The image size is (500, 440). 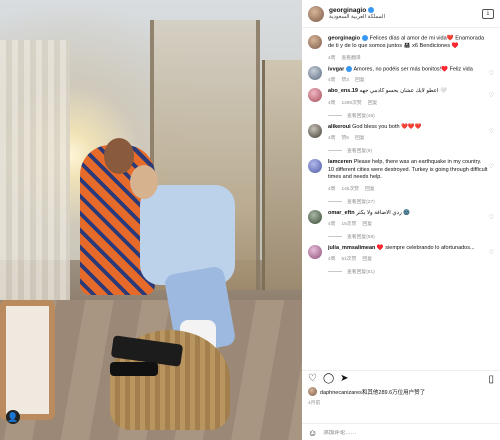 What do you see at coordinates (401, 14) in the screenshot?
I see `post-header: georginagio المملكة العربية السعودية ⤓` at bounding box center [401, 14].